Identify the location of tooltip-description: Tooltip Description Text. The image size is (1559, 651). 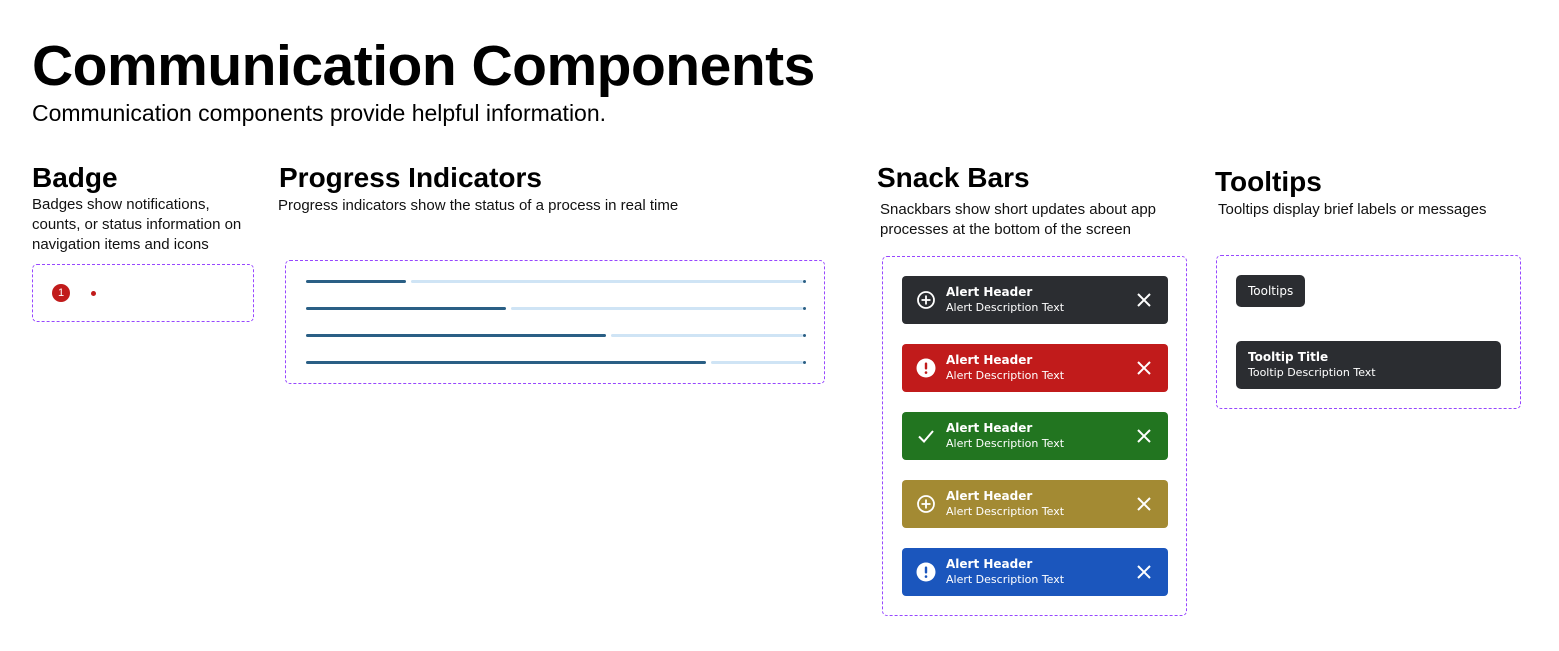
(1312, 372).